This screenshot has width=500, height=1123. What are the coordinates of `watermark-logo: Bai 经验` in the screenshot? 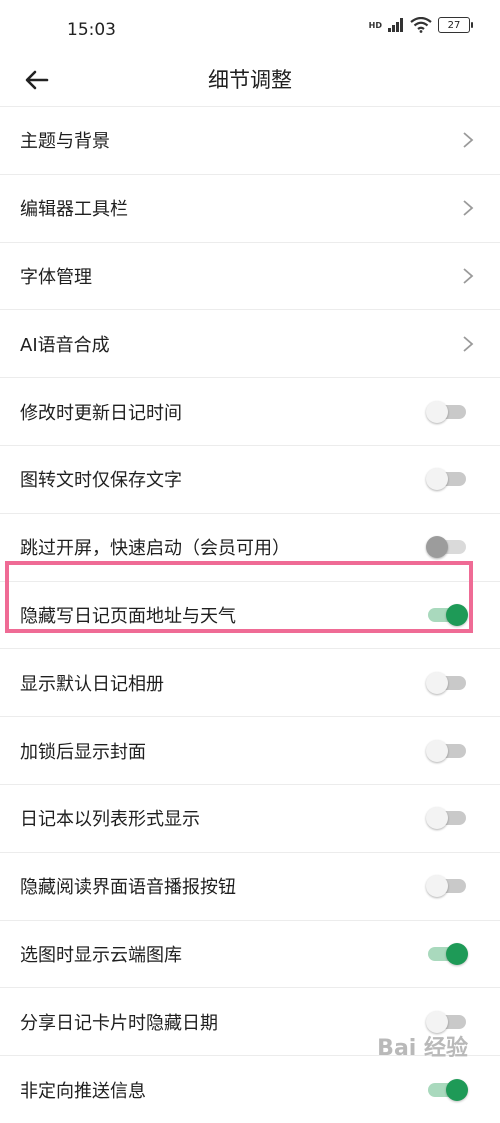 It's located at (422, 1046).